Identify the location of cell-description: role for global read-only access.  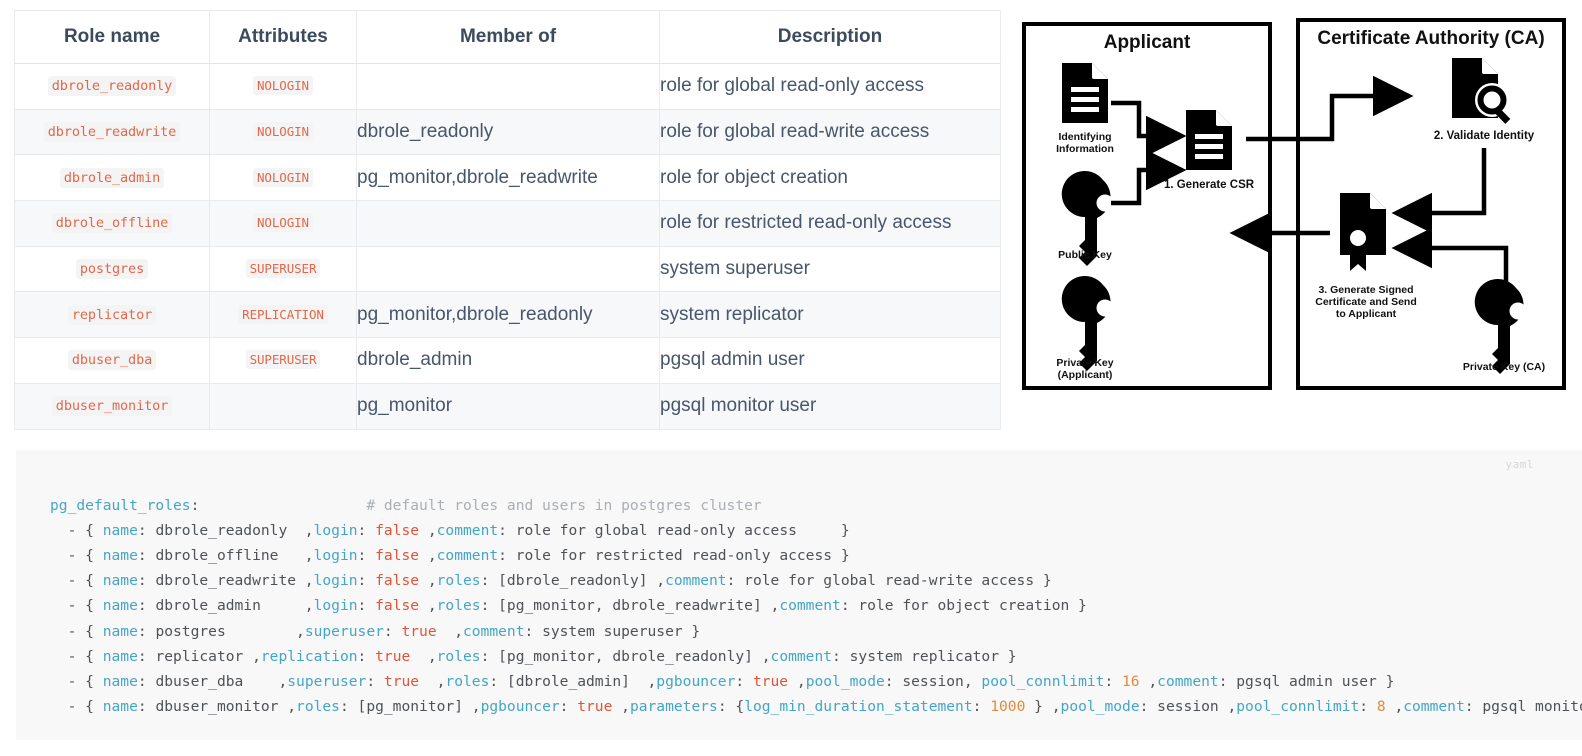
(830, 86).